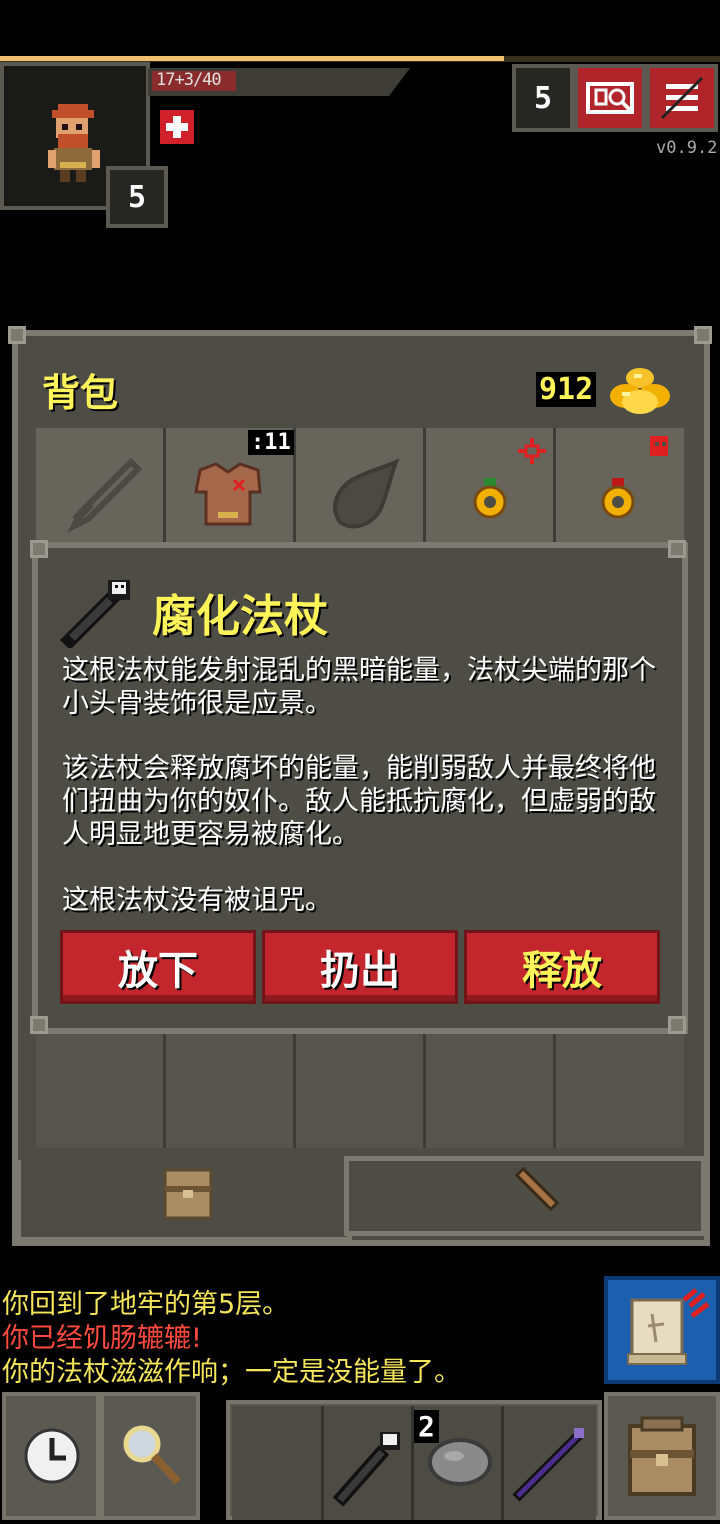 The height and width of the screenshot is (1524, 720). I want to click on item-description: 这根法杖能发射混乱的黑暗能量，法杖尖端的那个小头骨装饰很是应景。, so click(359, 687).